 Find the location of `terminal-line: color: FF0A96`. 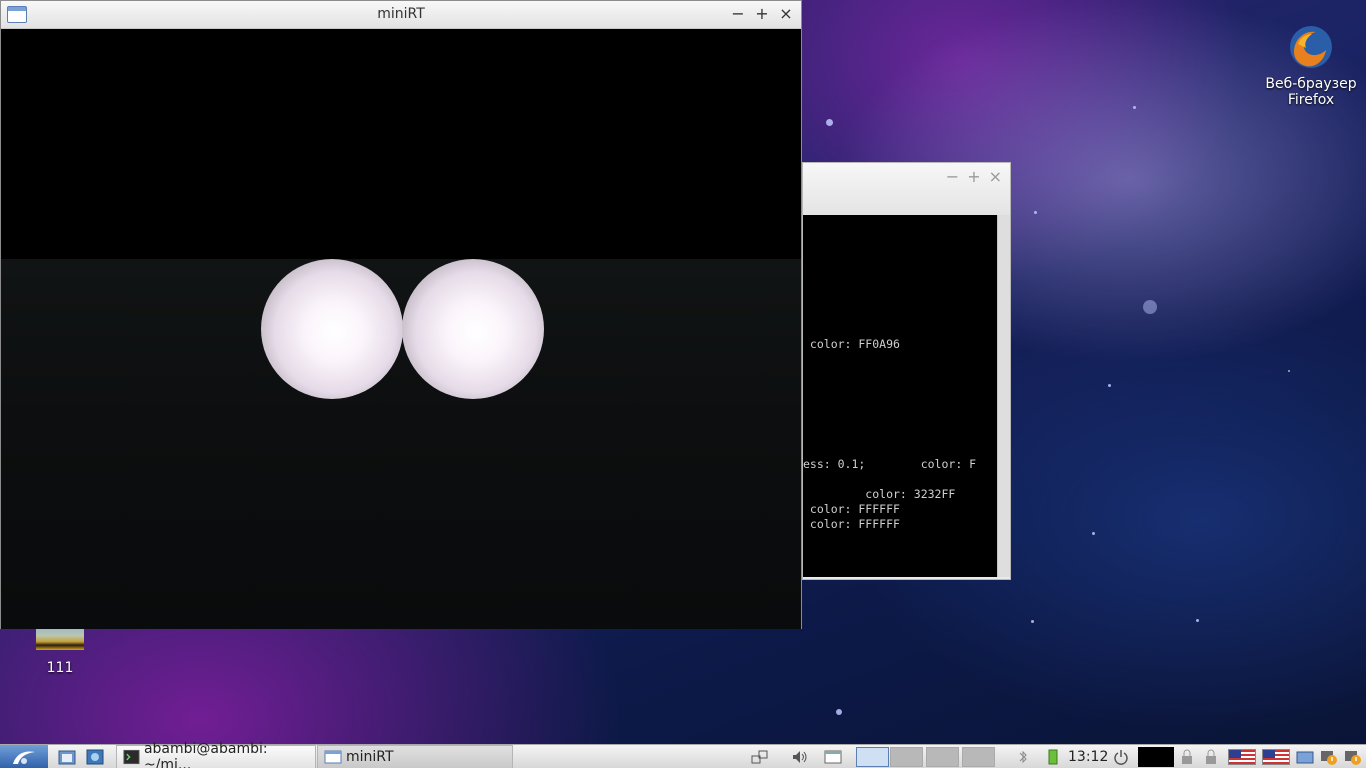

terminal-line: color: FF0A96 is located at coordinates (851, 344).